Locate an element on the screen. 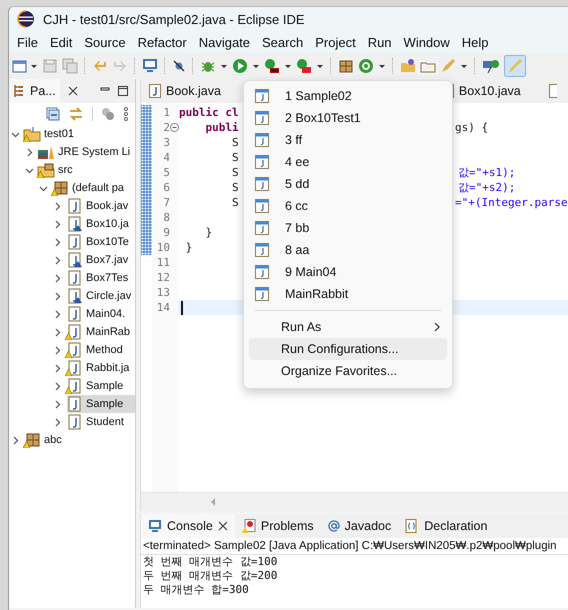 The height and width of the screenshot is (610, 568). pen-icon is located at coordinates (454, 66).